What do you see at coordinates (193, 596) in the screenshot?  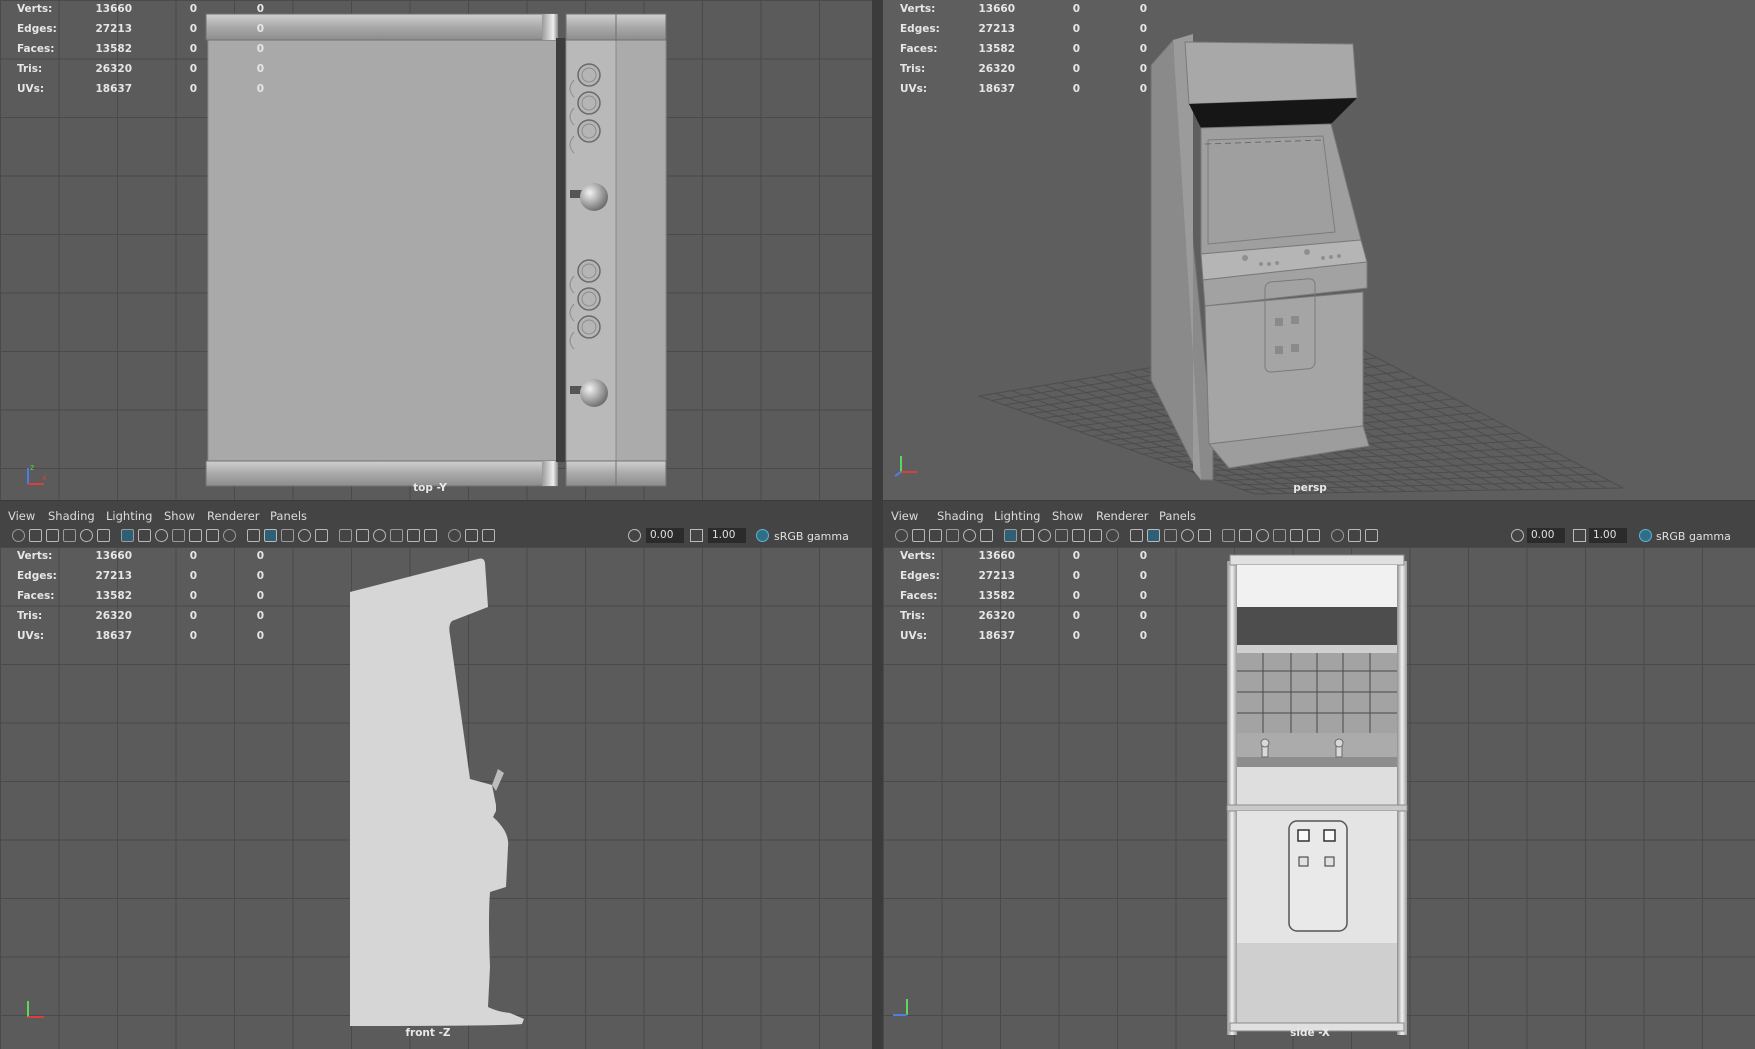 I see `hud-faces-sel: 0` at bounding box center [193, 596].